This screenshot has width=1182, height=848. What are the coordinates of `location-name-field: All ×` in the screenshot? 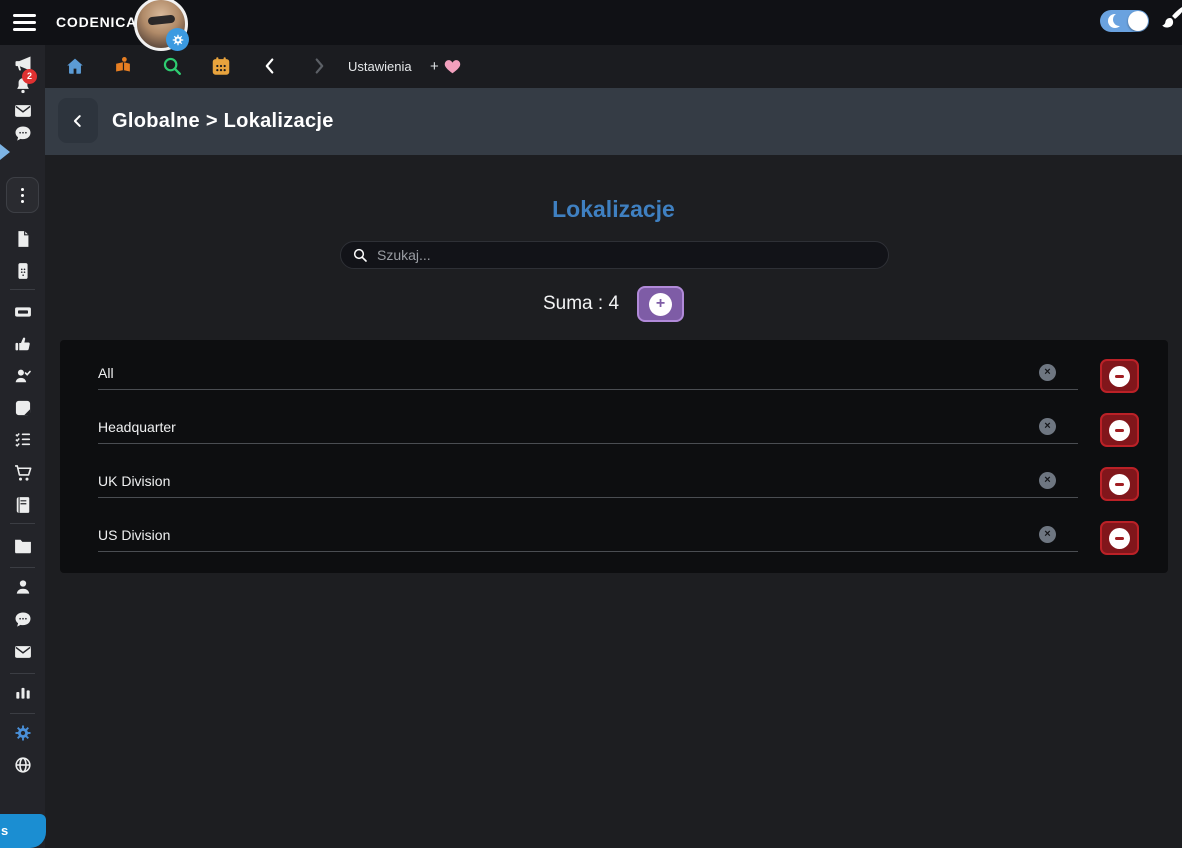 It's located at (588, 374).